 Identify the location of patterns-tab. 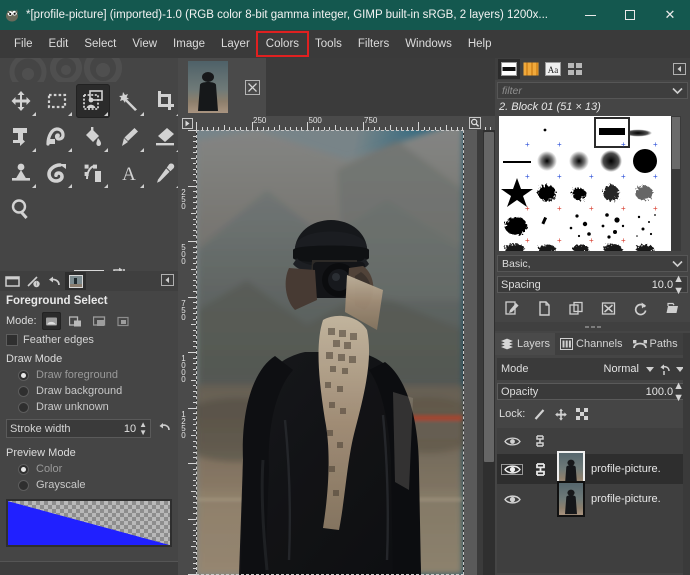
(531, 69).